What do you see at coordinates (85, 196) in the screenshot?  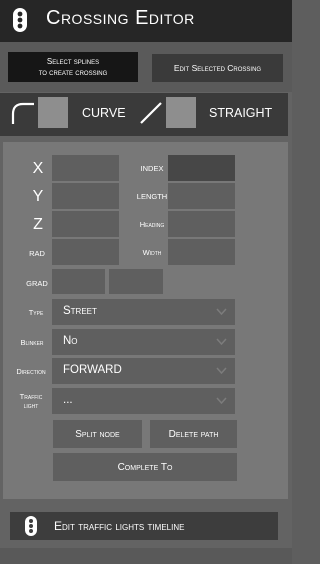 I see `y-field` at bounding box center [85, 196].